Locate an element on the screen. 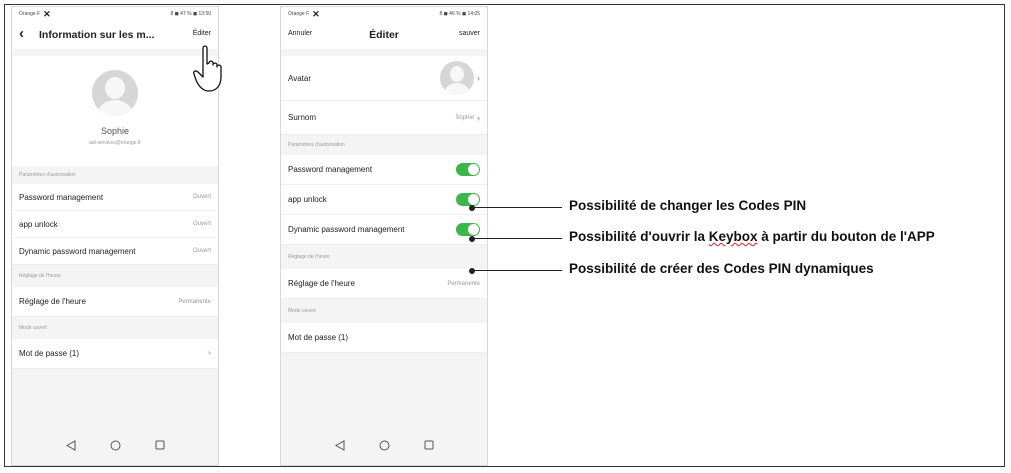 This screenshot has height=473, width=1011. profile-card: Sophie adi-services@orange.fr is located at coordinates (115, 111).